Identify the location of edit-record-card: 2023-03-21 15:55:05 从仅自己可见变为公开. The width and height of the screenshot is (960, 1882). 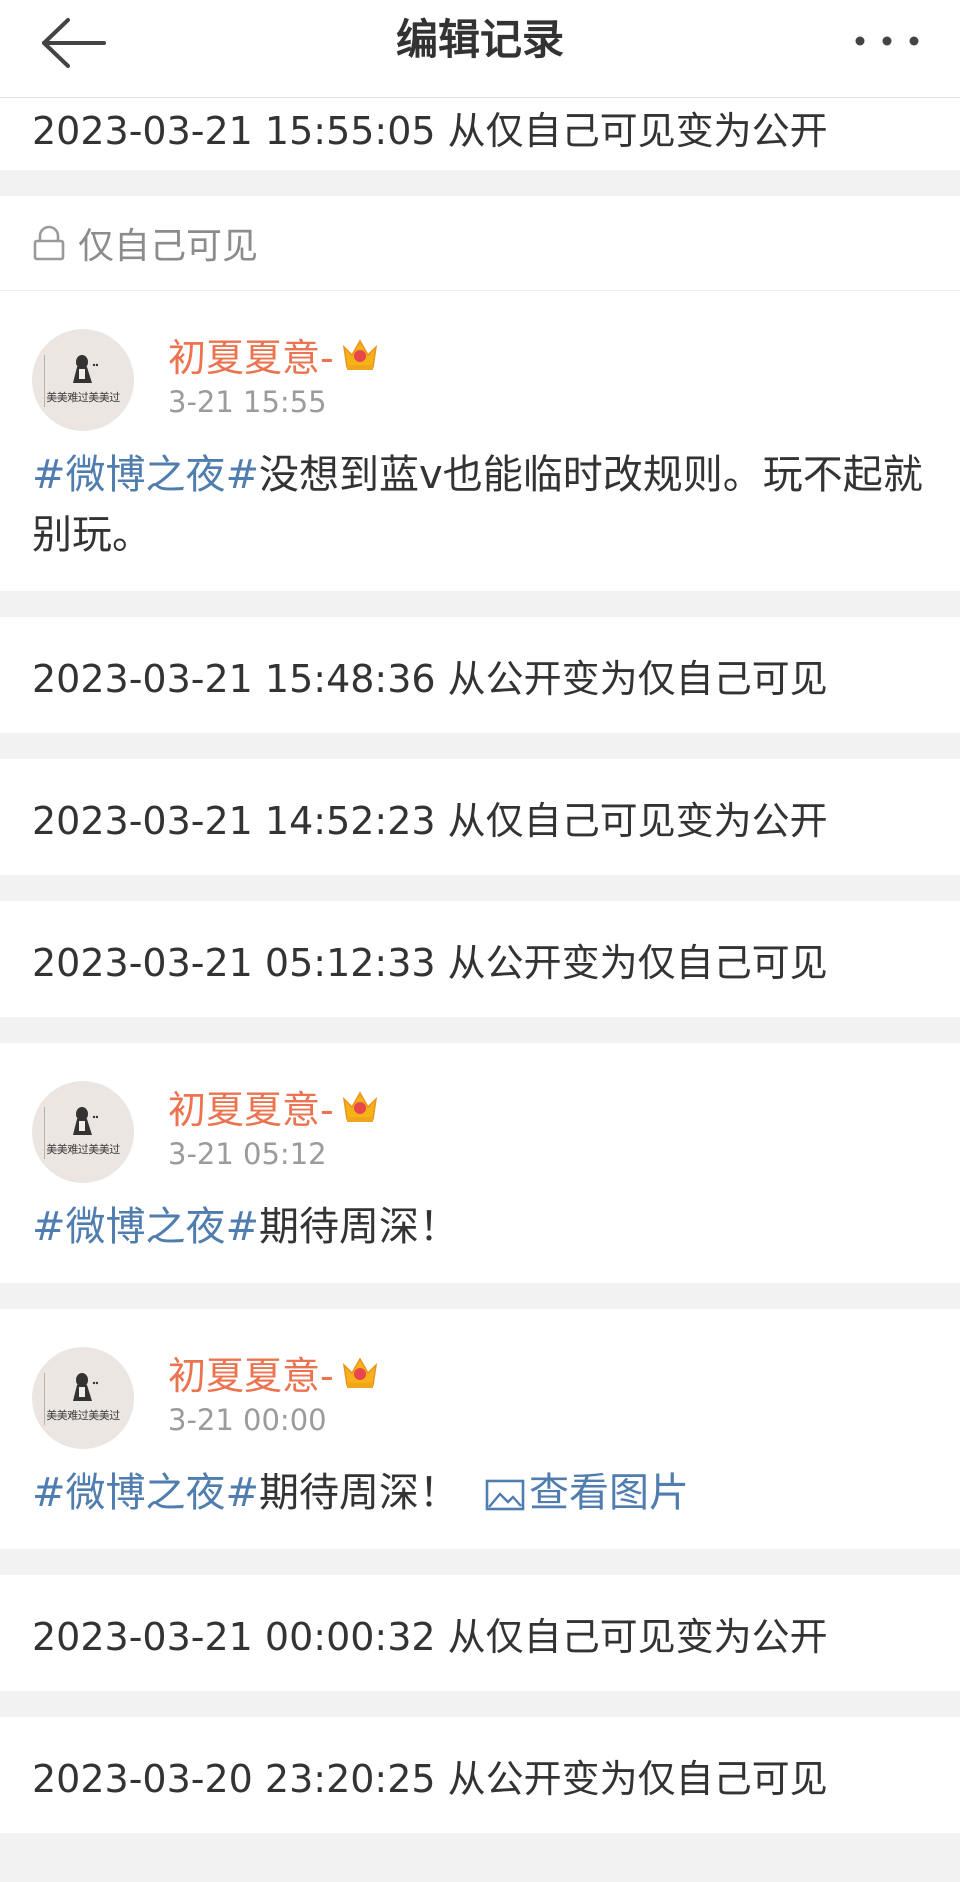
(480, 134).